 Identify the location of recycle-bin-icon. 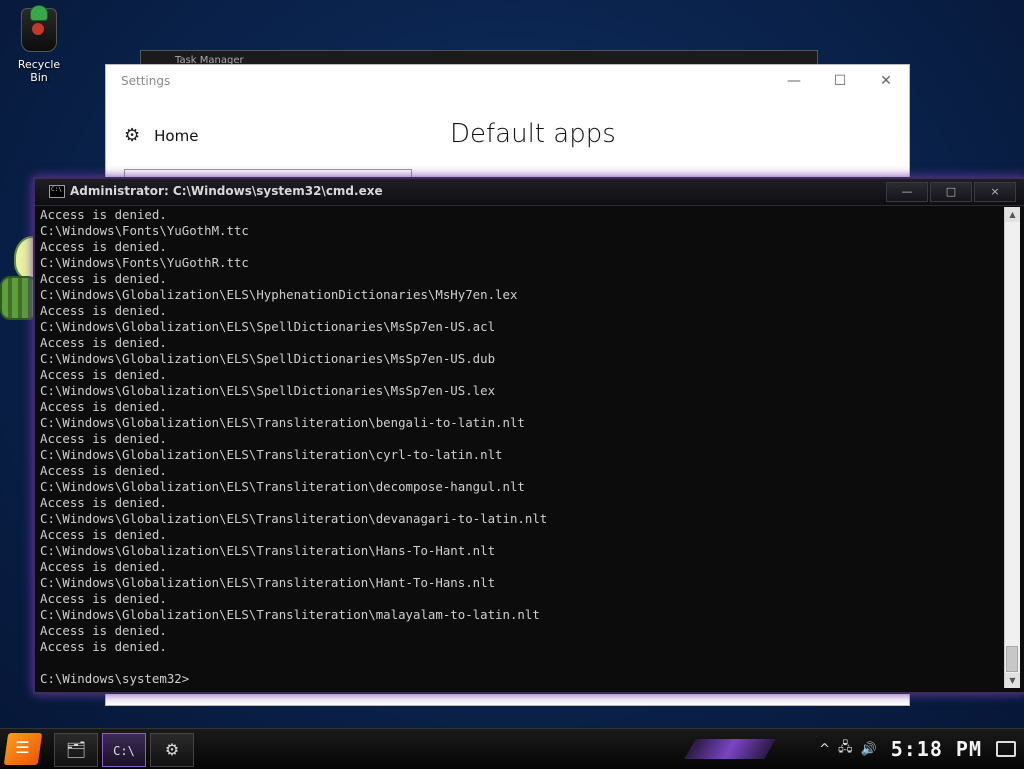
(39, 28).